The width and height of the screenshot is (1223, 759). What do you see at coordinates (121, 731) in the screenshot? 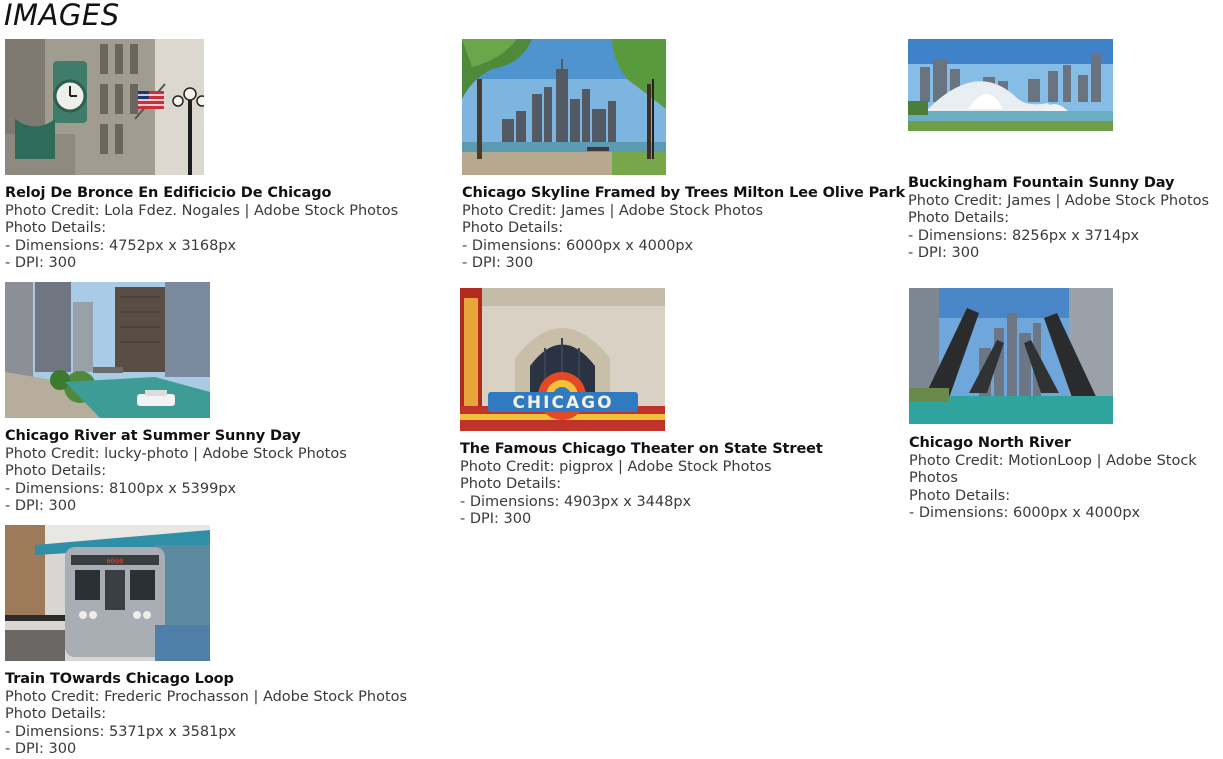
I see `photo-dimensions: - Dimensions: 5371px x 3581px` at bounding box center [121, 731].